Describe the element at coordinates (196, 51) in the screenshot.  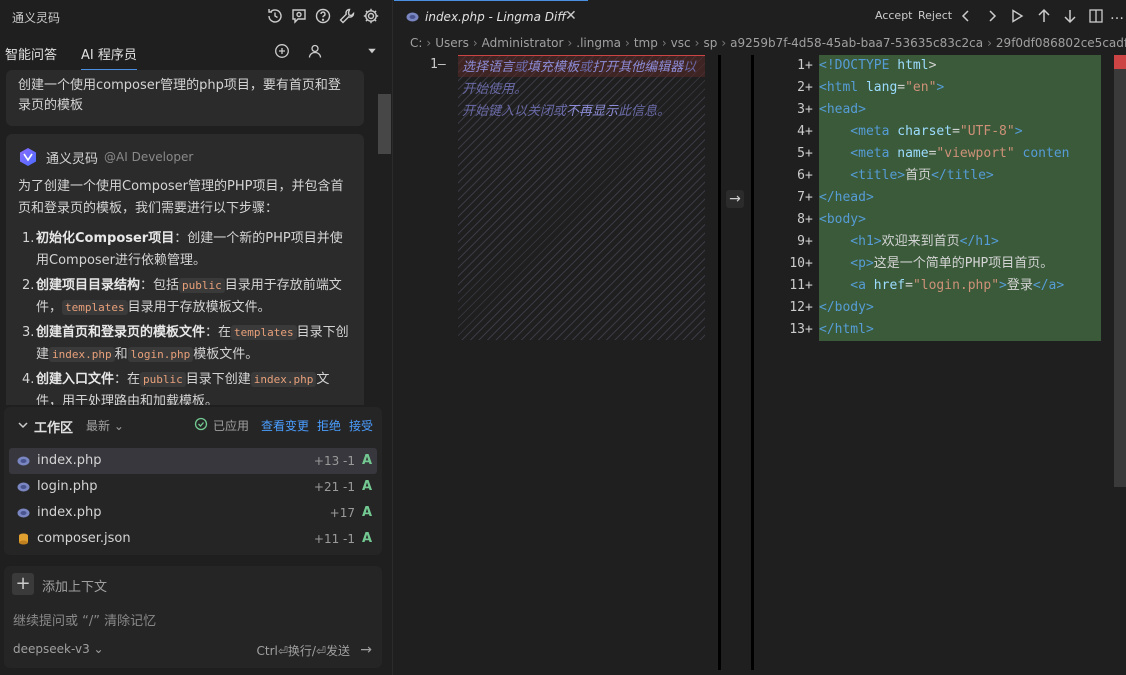
I see `panel-tabs: 智能问答 AI 程序员` at that location.